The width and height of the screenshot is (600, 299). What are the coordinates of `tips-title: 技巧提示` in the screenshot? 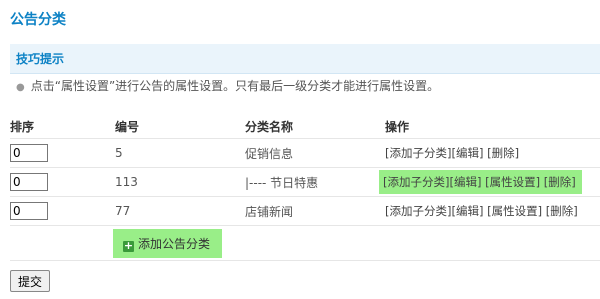 It's located at (305, 59).